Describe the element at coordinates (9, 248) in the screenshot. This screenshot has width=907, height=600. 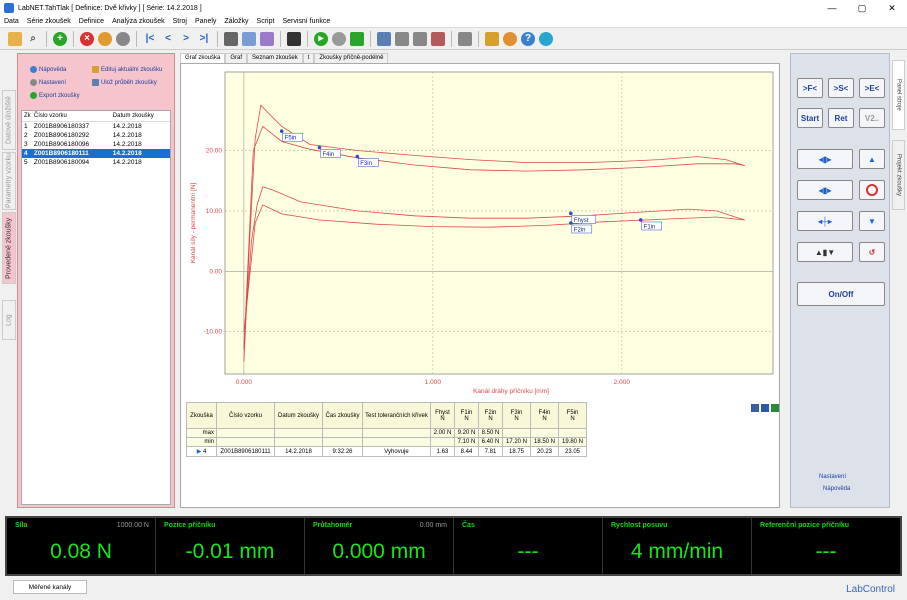
I see `tab-performed-tests: Provedené zkoušky` at that location.